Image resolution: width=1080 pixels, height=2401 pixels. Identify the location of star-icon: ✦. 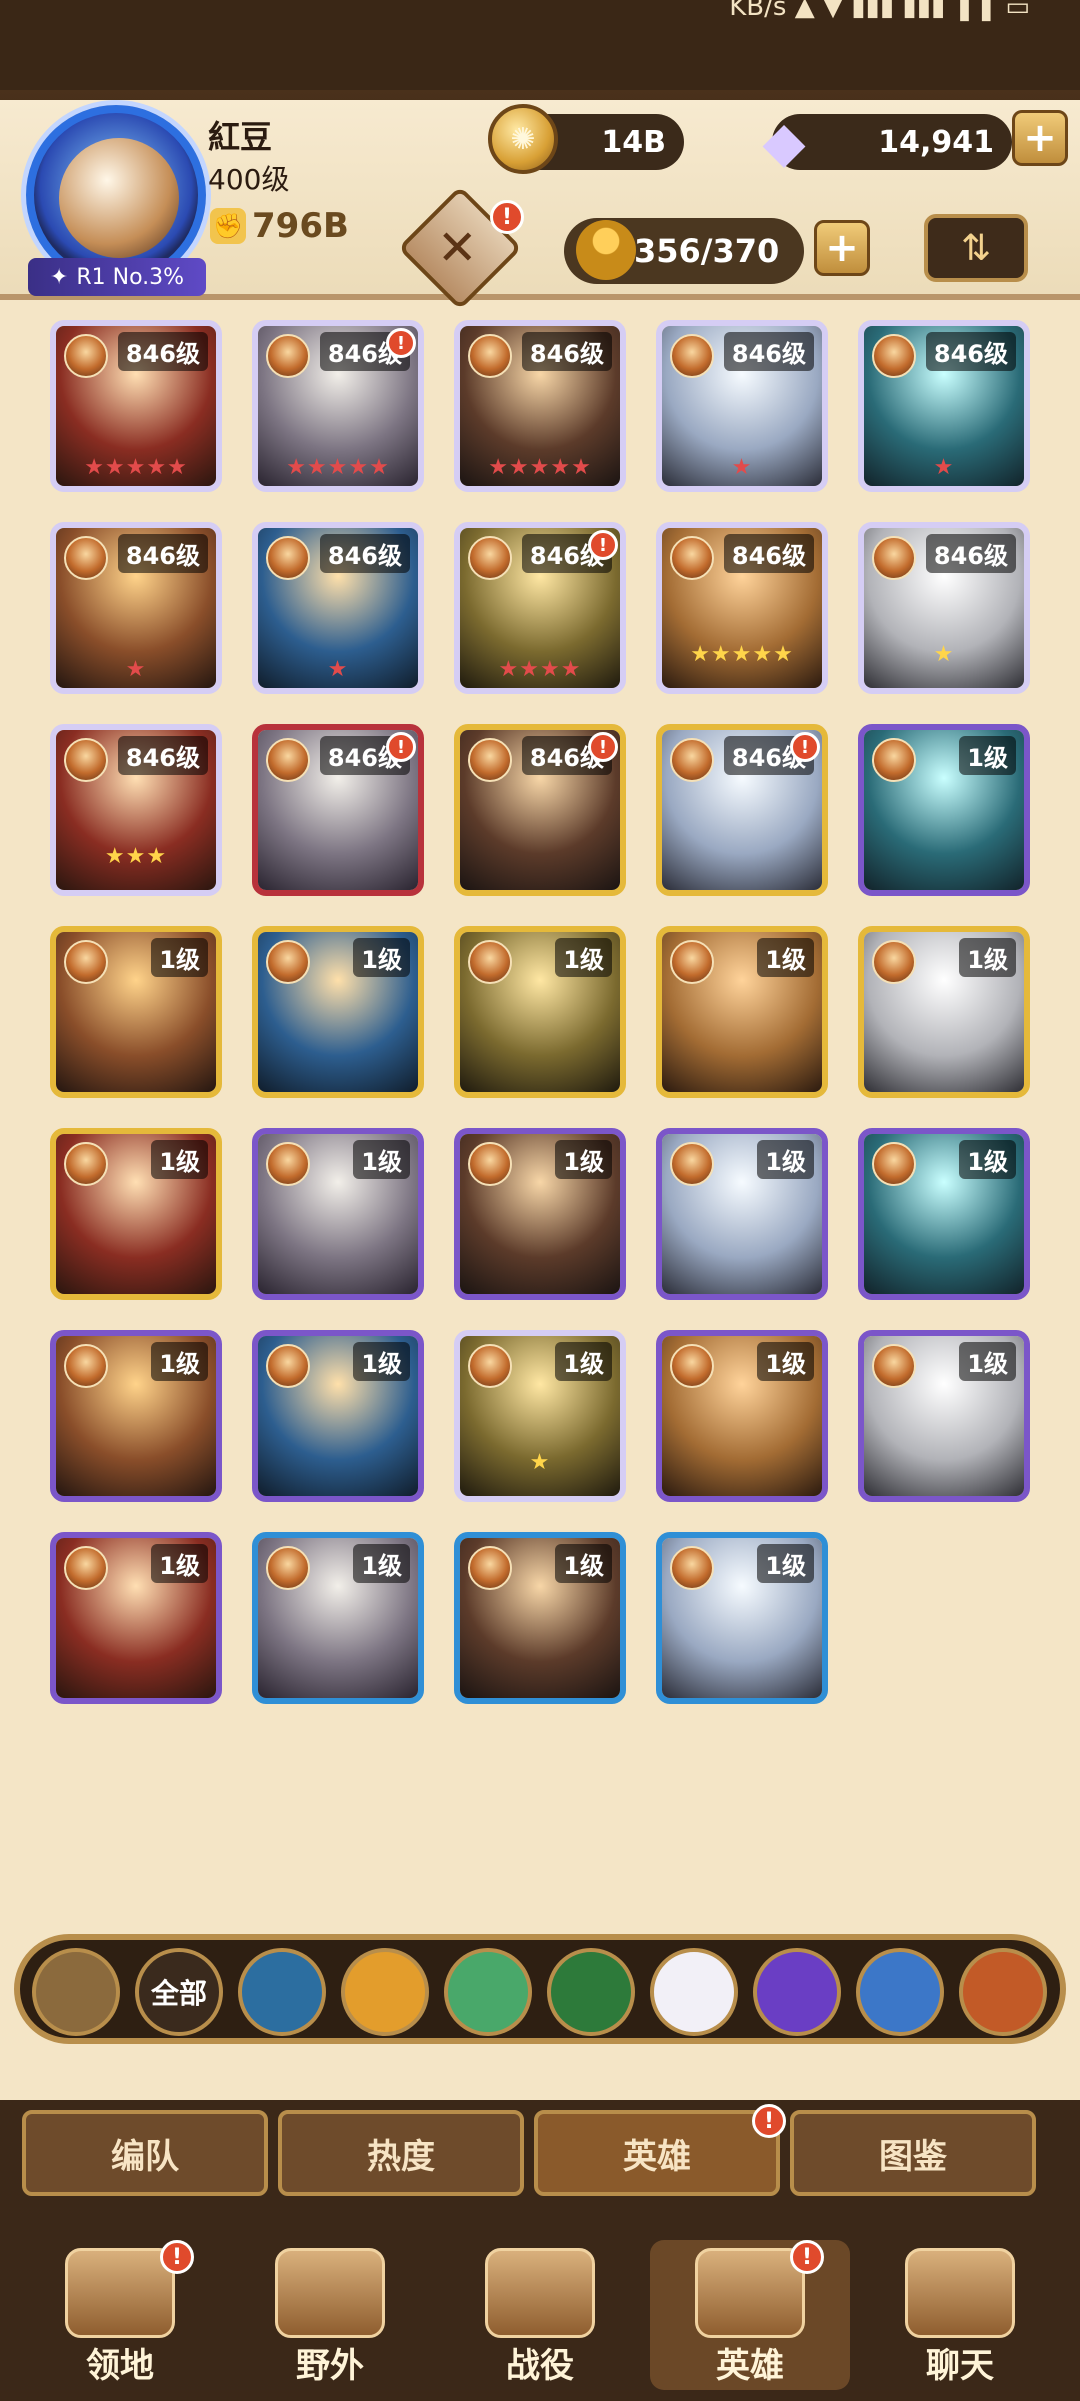
(59, 277).